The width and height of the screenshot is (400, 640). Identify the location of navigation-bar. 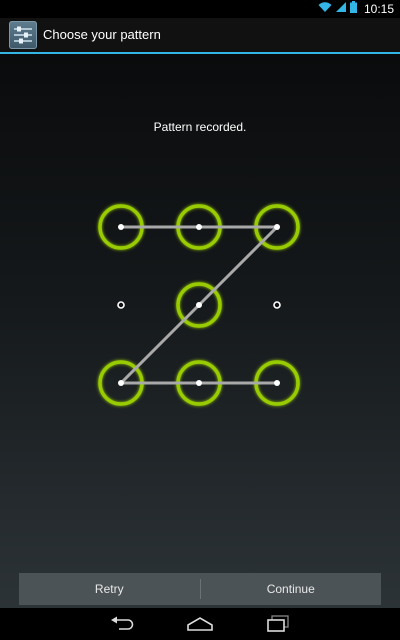
(200, 624).